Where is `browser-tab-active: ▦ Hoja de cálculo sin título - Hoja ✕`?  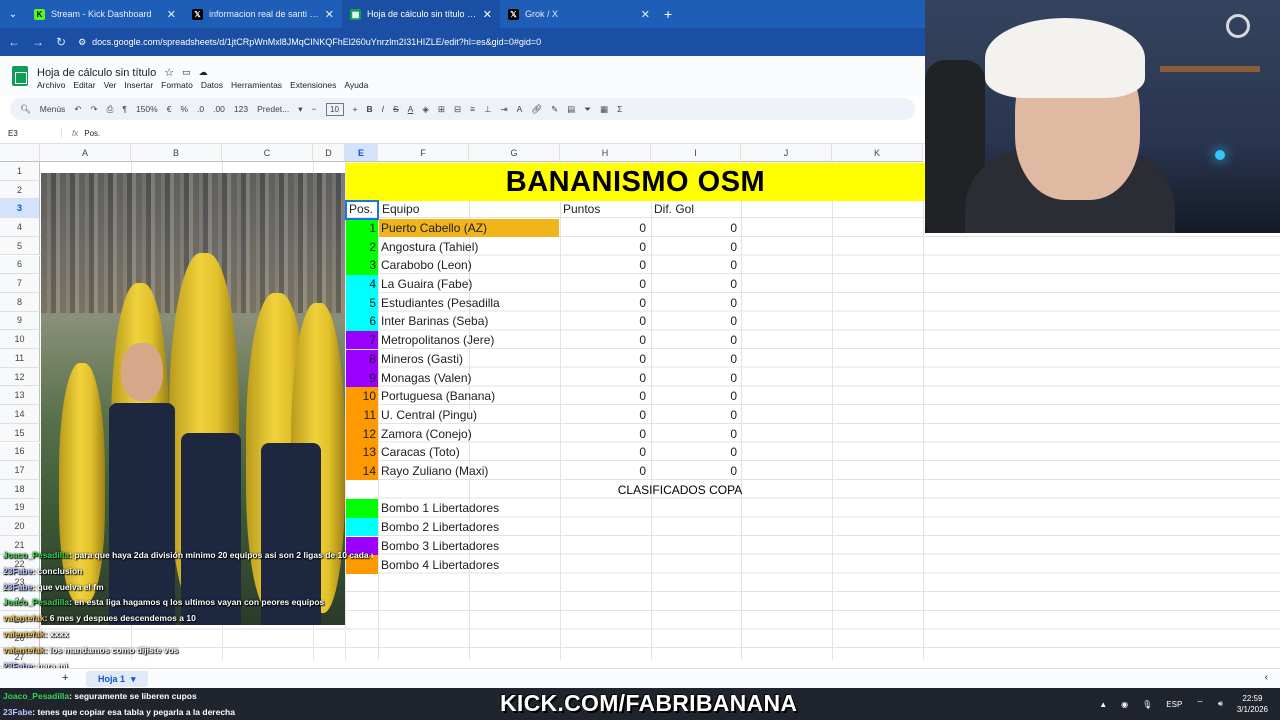 browser-tab-active: ▦ Hoja de cálculo sin título - Hoja ✕ is located at coordinates (421, 14).